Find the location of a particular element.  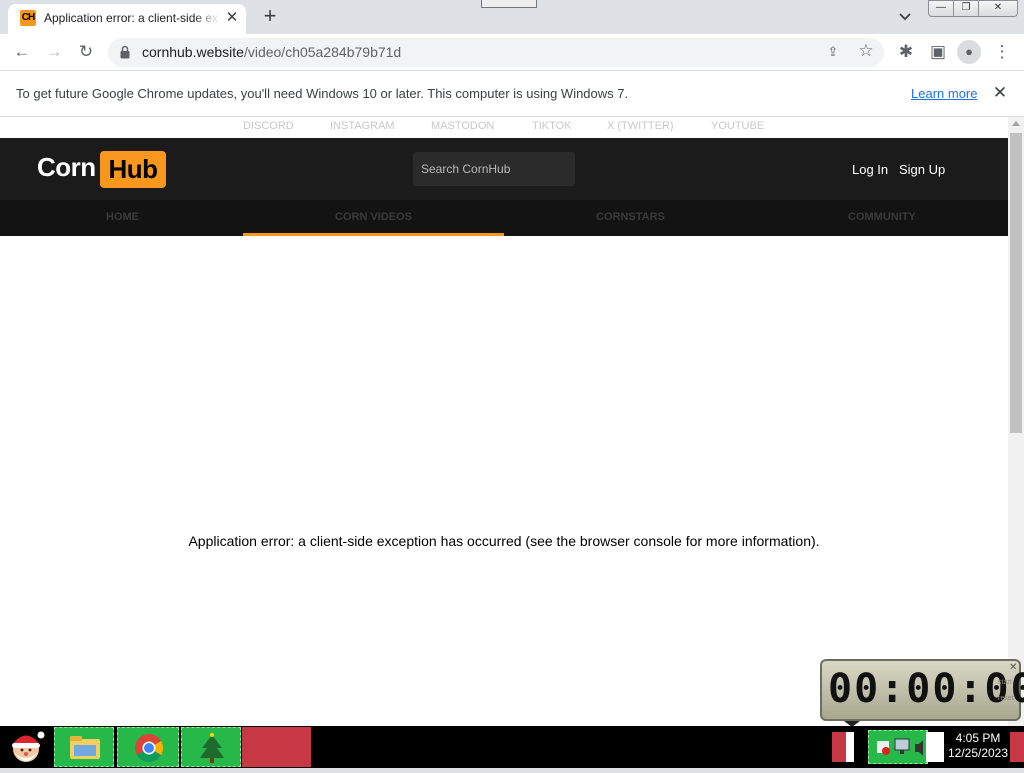

side-panel-icon: ▣ is located at coordinates (938, 52).